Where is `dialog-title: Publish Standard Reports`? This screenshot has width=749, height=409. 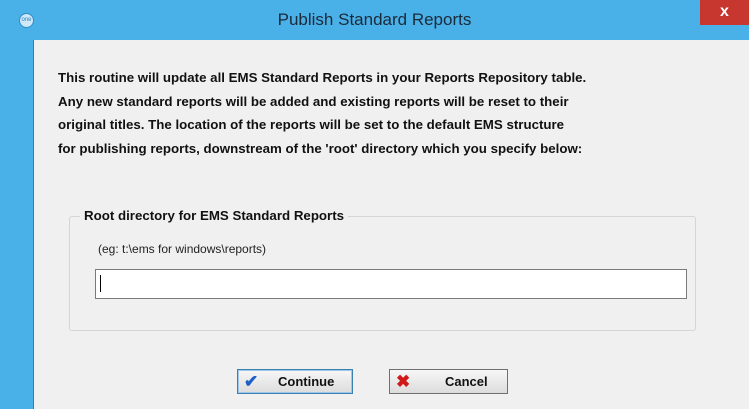
dialog-title: Publish Standard Reports is located at coordinates (374, 19).